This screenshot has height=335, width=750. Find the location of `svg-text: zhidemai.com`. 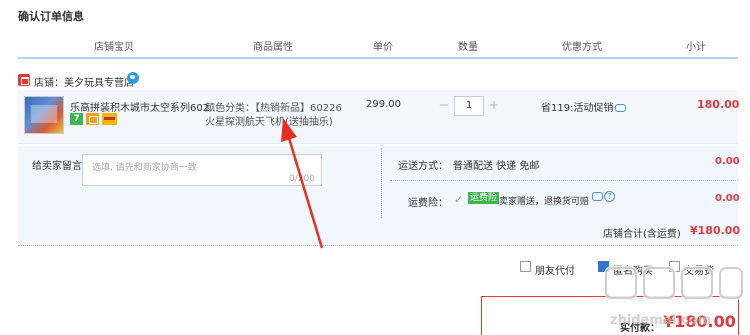

svg-text: zhidemai.com is located at coordinates (660, 320).